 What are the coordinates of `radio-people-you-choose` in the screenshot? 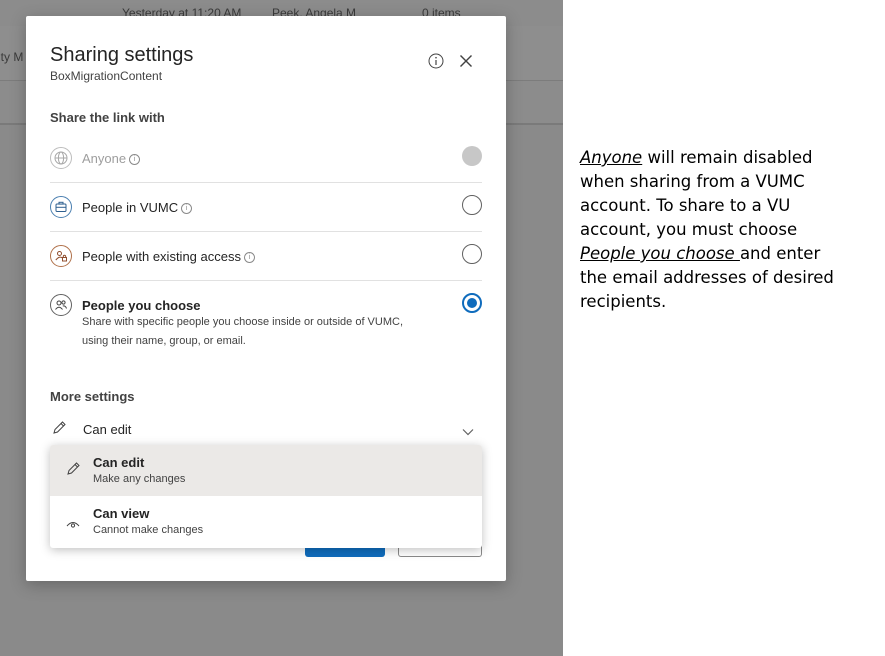 It's located at (472, 303).